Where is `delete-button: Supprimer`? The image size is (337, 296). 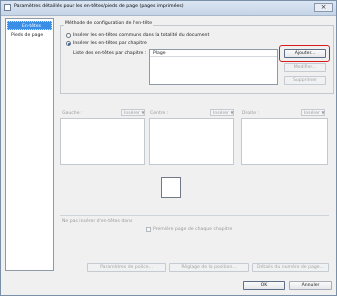
delete-button: Supprimer is located at coordinates (305, 80).